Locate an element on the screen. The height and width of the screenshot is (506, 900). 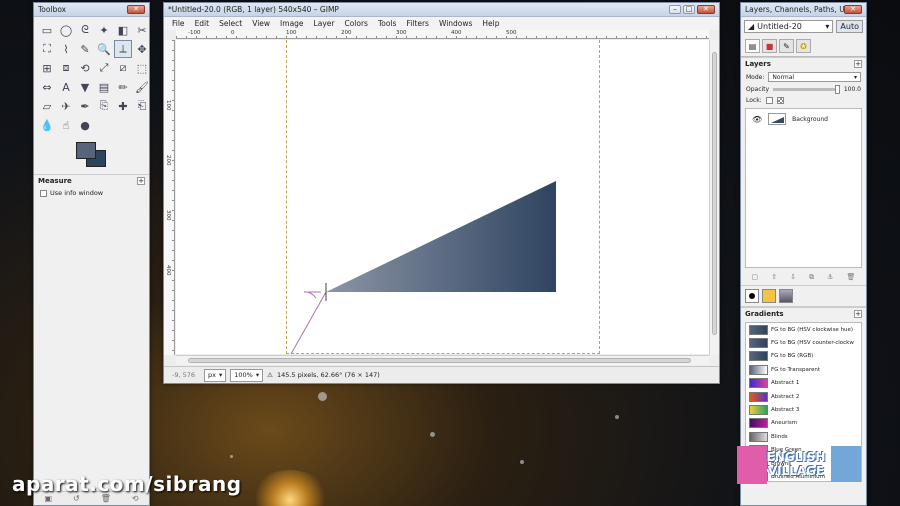
perspective-icon: ⬚ is located at coordinates (142, 68).